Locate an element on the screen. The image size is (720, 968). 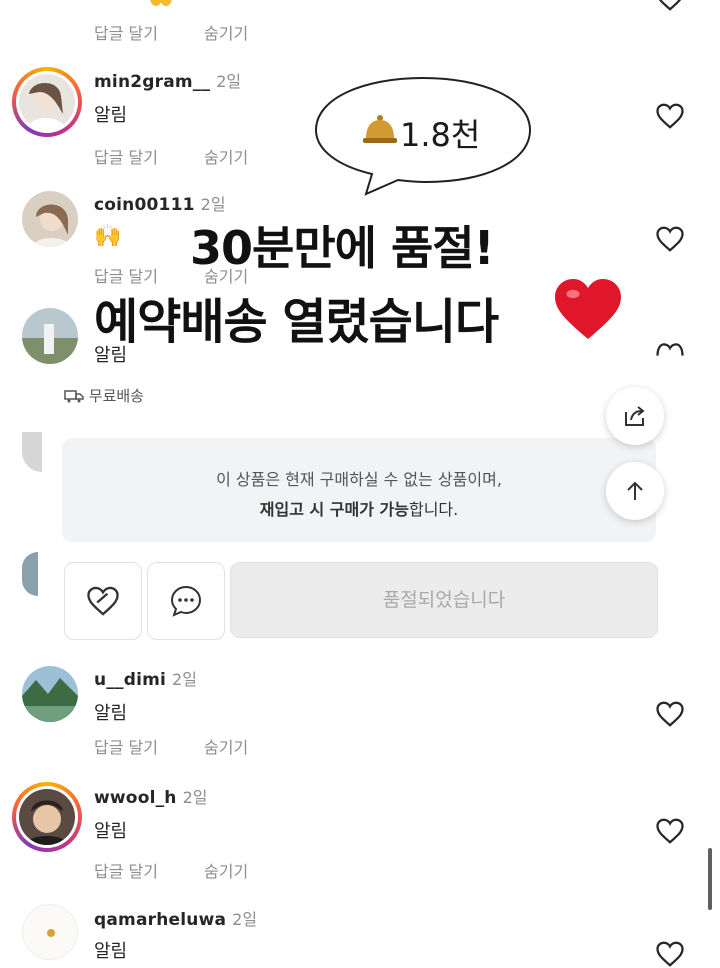
raised-hands-emoji-icon is located at coordinates (161, 3).